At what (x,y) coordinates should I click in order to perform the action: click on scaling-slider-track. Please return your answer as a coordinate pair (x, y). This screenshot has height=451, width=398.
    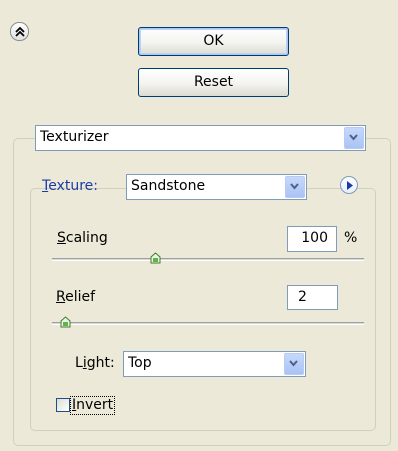
    Looking at the image, I should click on (208, 259).